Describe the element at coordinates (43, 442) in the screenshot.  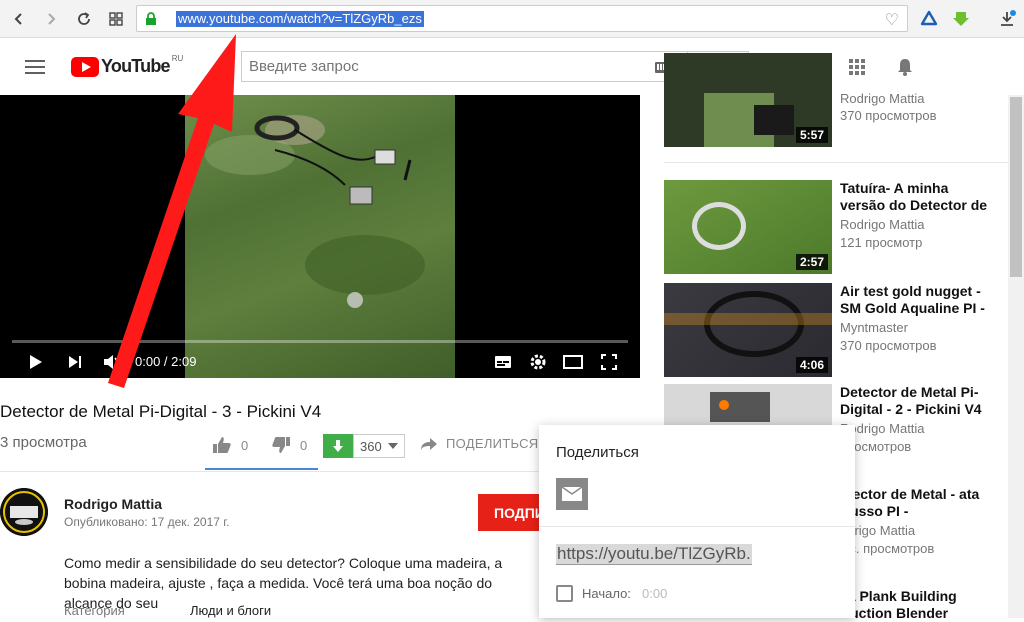
I see `view-count: 3 просмотра` at that location.